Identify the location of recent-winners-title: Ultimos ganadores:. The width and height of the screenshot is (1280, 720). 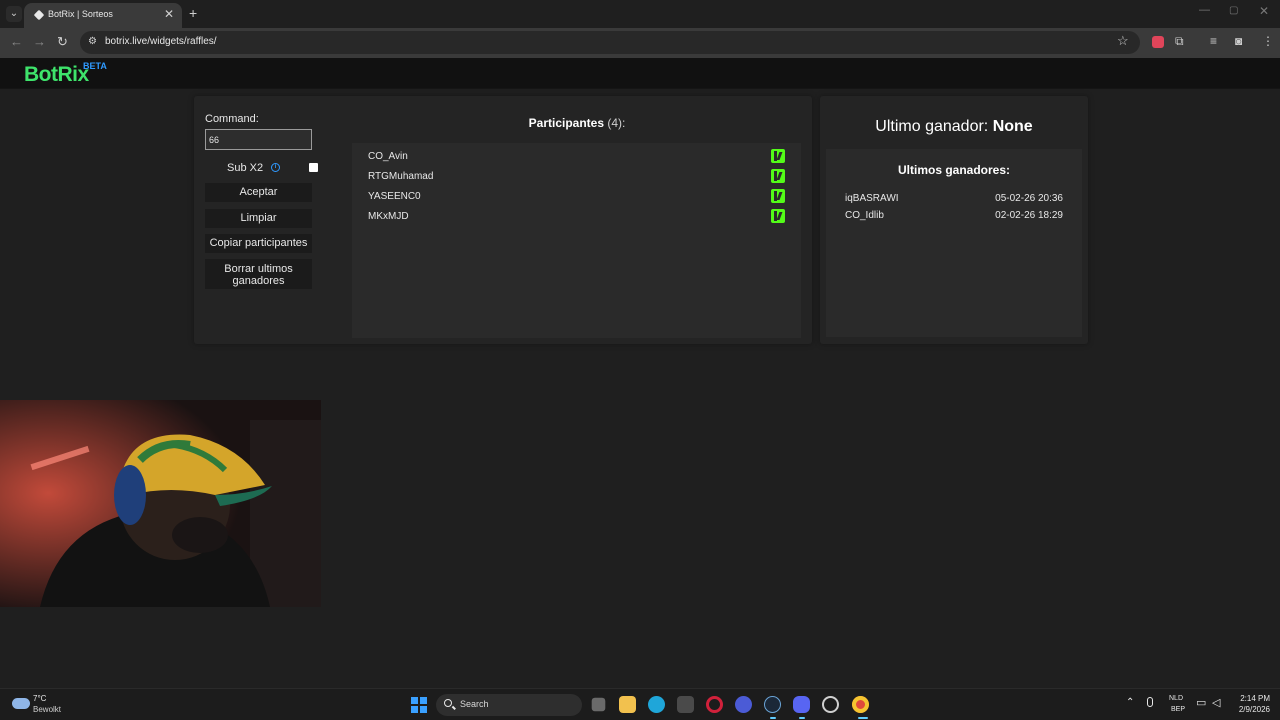
(954, 170).